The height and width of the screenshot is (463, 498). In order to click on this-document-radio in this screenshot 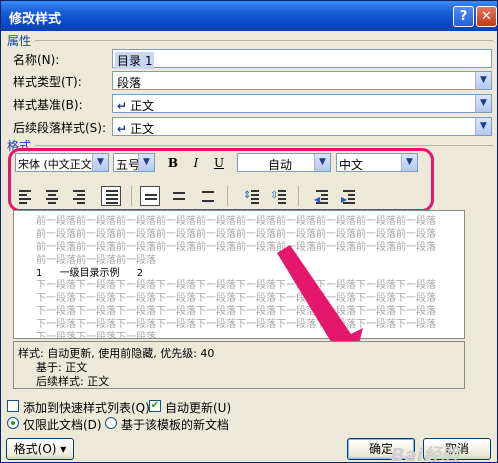, I will do `click(13, 423)`.